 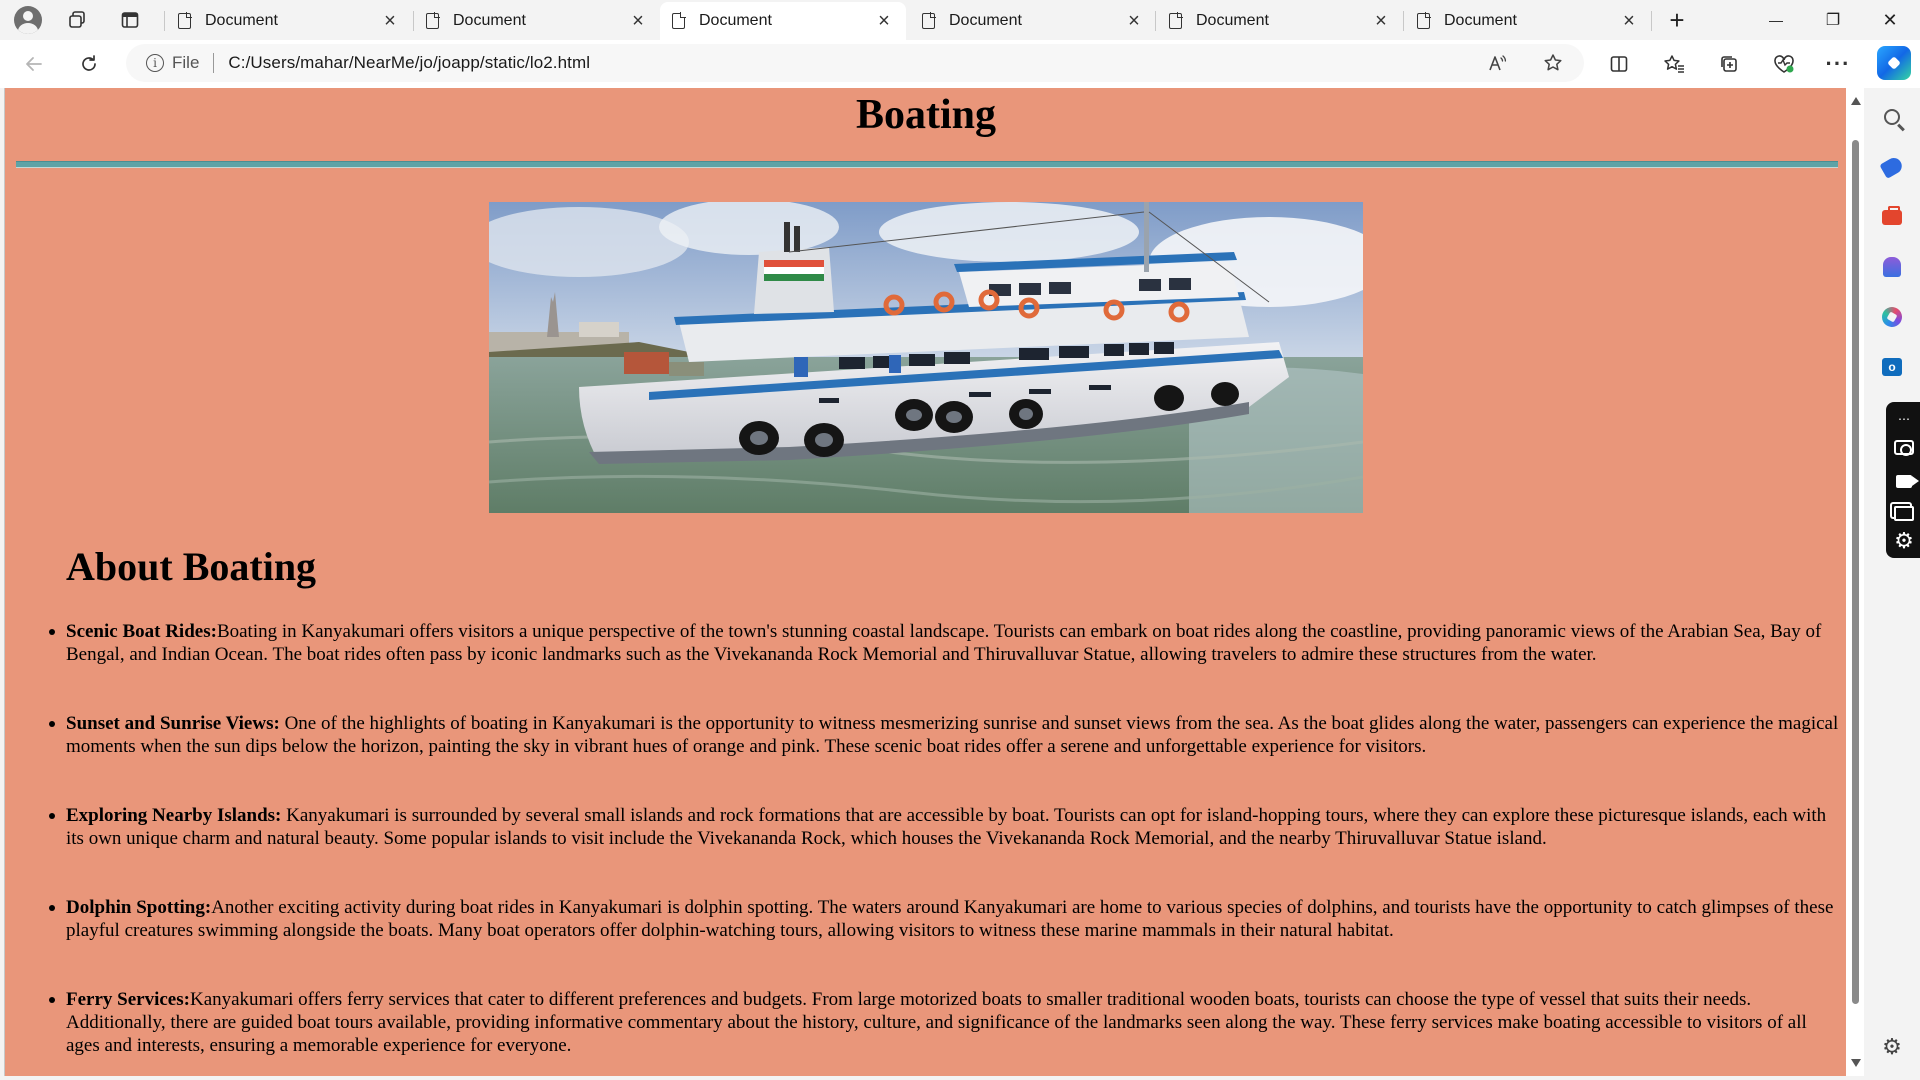 What do you see at coordinates (1280, 21) in the screenshot?
I see `tab-document-5: Document ×` at bounding box center [1280, 21].